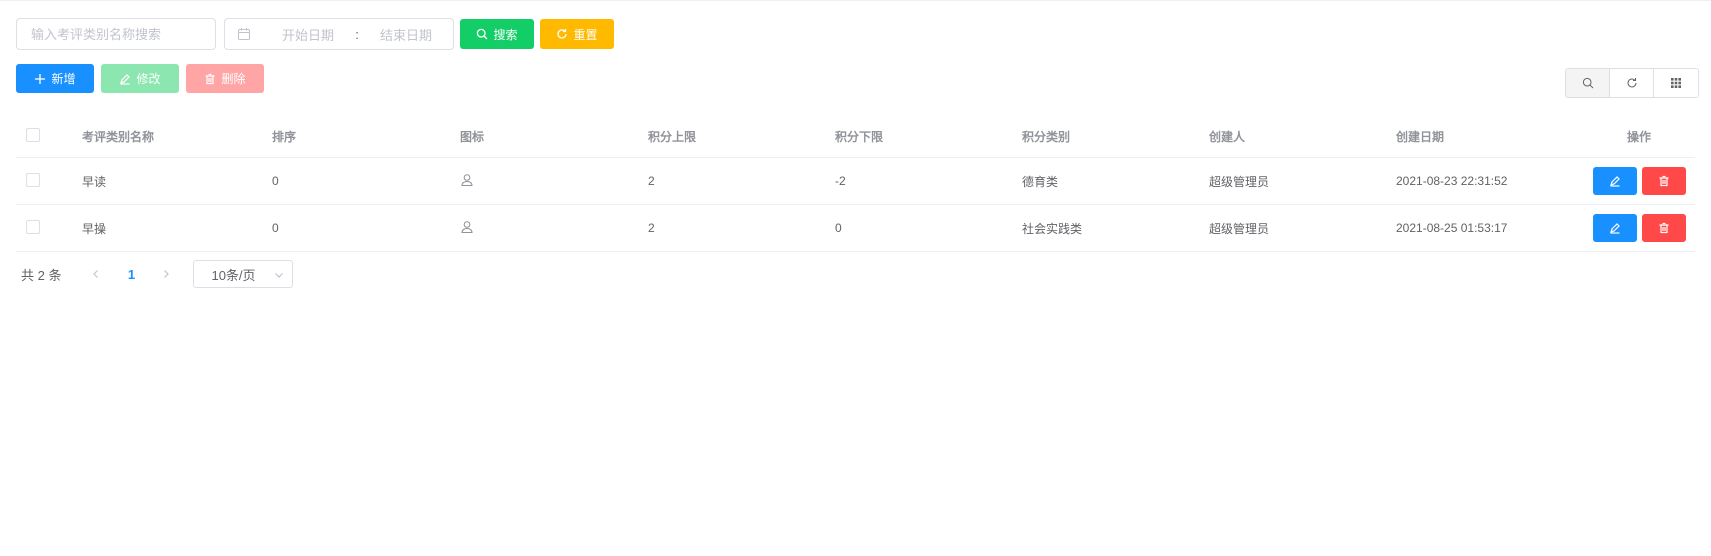 This screenshot has height=556, width=1711. Describe the element at coordinates (308, 34) in the screenshot. I see `start-date-placeholder: 开始日期` at that location.